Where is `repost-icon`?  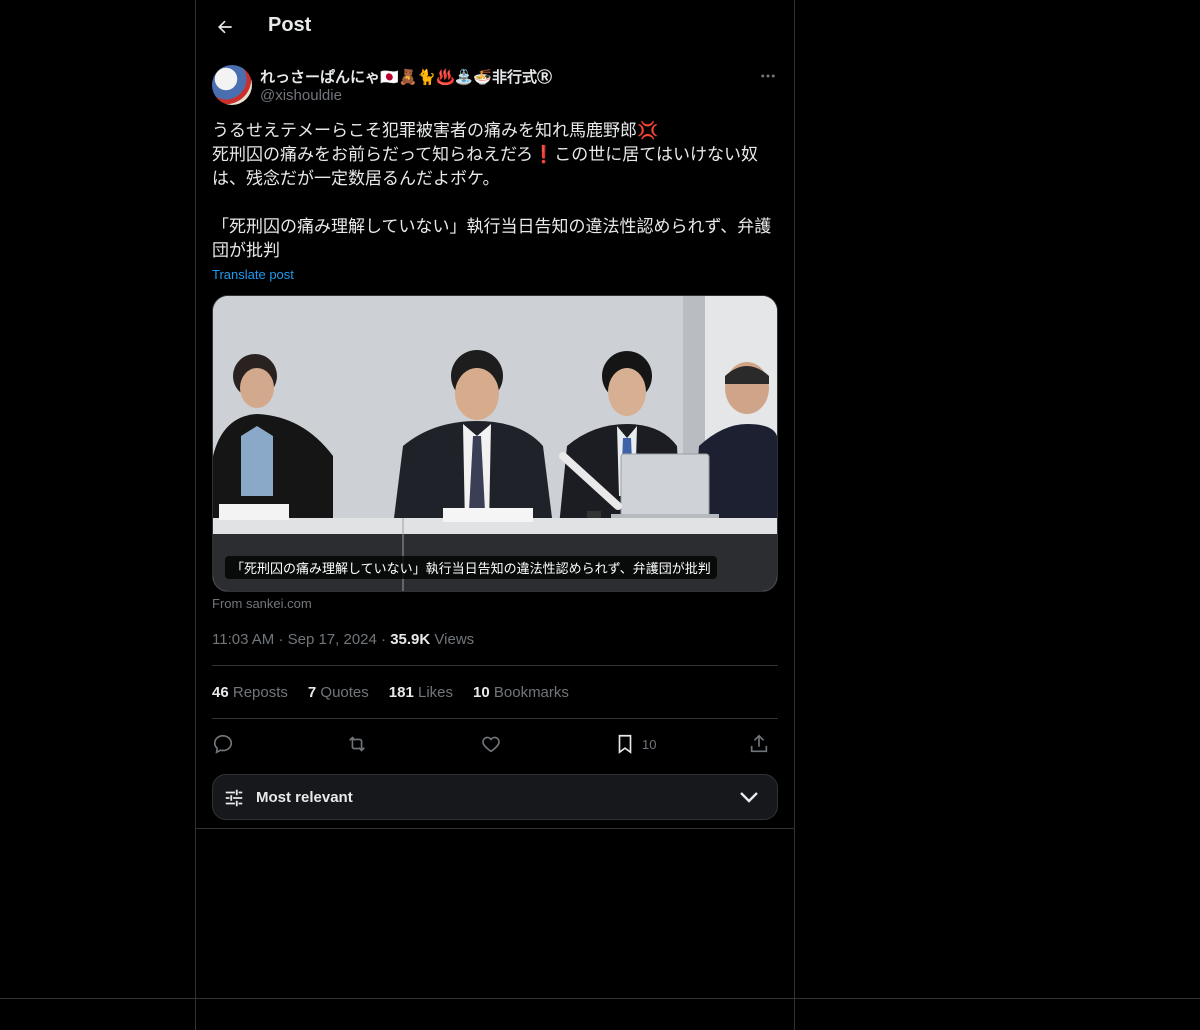
repost-icon is located at coordinates (357, 744).